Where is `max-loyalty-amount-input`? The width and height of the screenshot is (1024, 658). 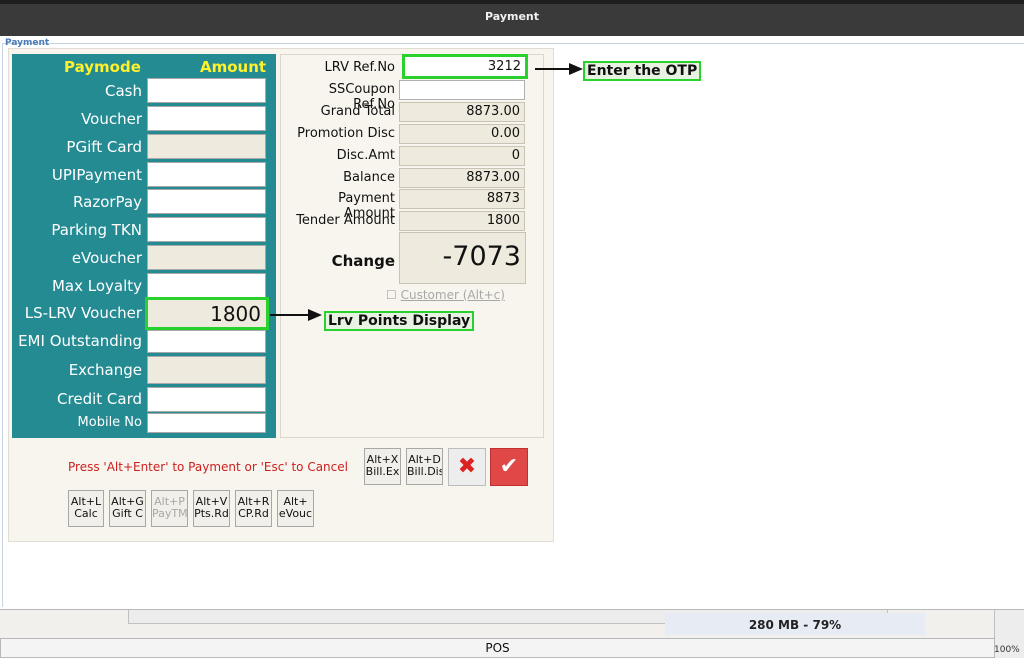 max-loyalty-amount-input is located at coordinates (206, 285).